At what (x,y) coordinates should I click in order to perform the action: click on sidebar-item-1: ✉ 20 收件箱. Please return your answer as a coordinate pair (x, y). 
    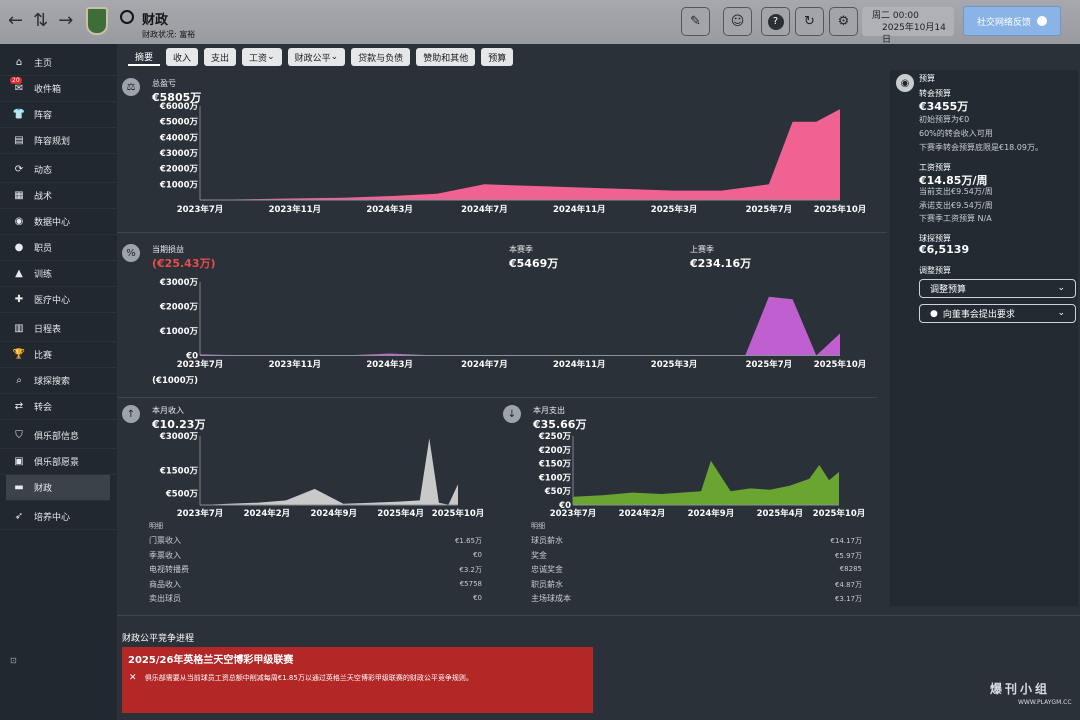
    Looking at the image, I should click on (58, 89).